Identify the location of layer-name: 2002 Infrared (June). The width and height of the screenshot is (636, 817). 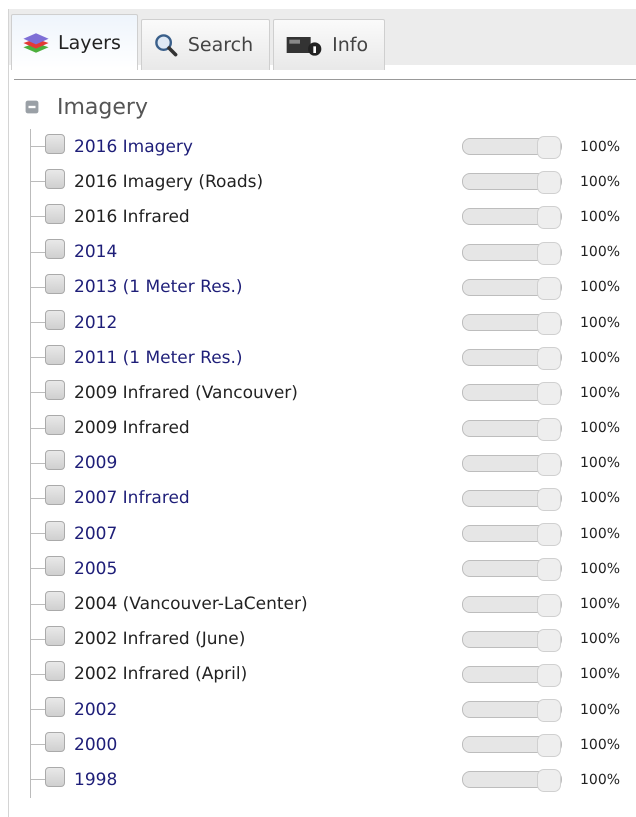
(268, 639).